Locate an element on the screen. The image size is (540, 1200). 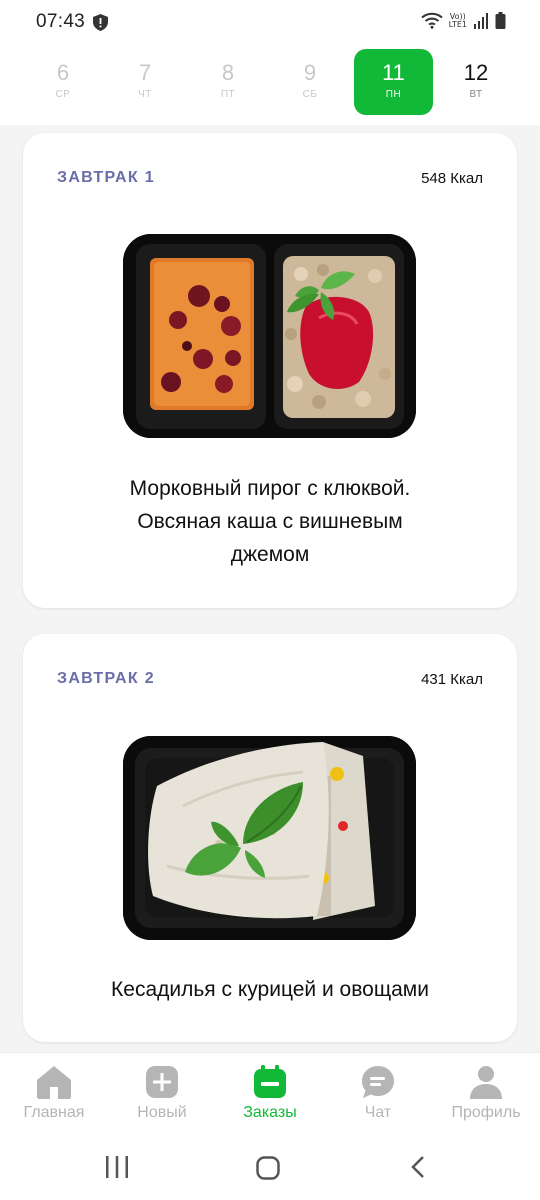
meal-photo-quesadilla-icon is located at coordinates (269, 838).